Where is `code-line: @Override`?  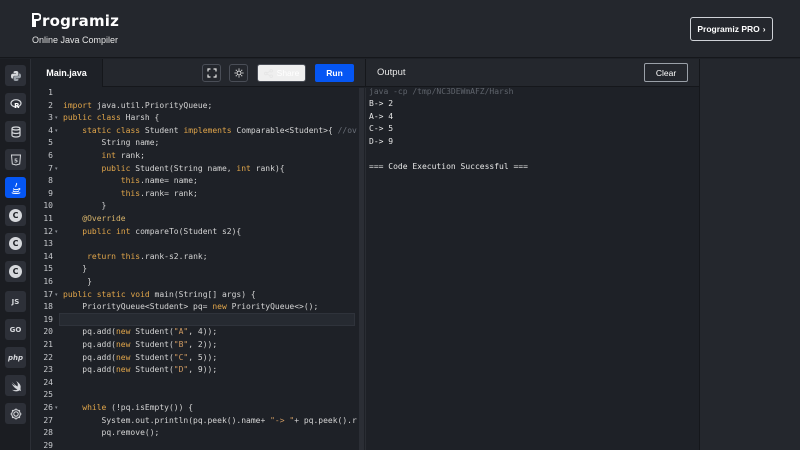 code-line: @Override is located at coordinates (104, 218).